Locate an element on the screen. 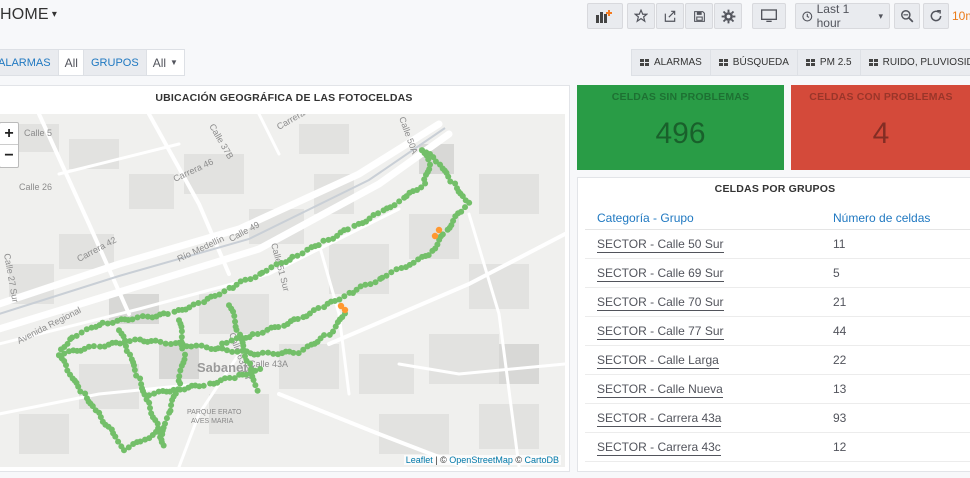 The height and width of the screenshot is (478, 970). cycle-view-button is located at coordinates (769, 16).